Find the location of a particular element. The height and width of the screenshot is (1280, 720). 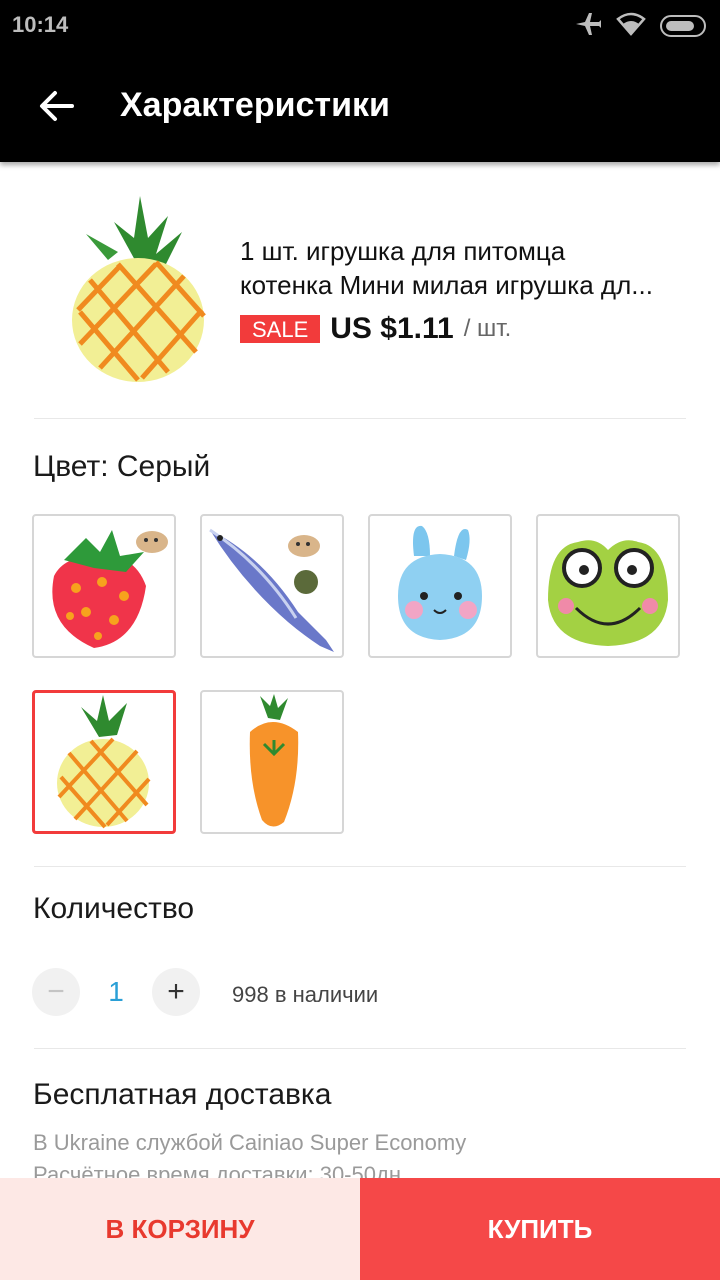

status-time: 10:14 is located at coordinates (40, 24).